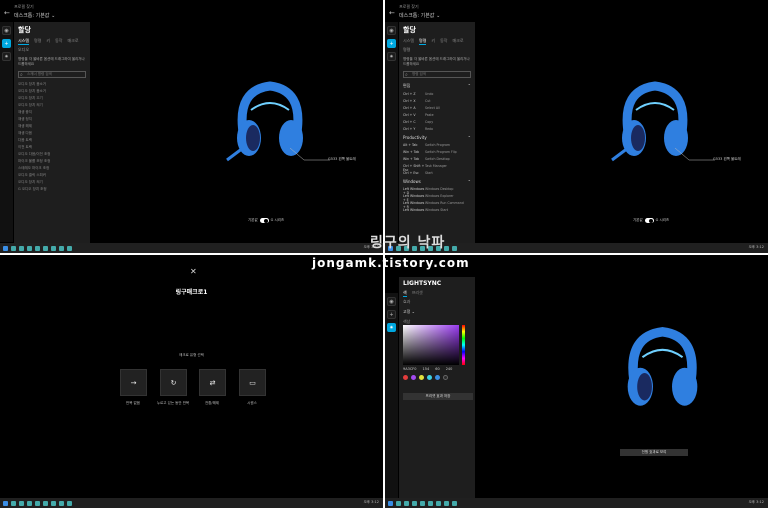 This screenshot has height=508, width=768. What do you see at coordinates (405, 293) in the screenshot?
I see `tab-color: 색` at bounding box center [405, 293].